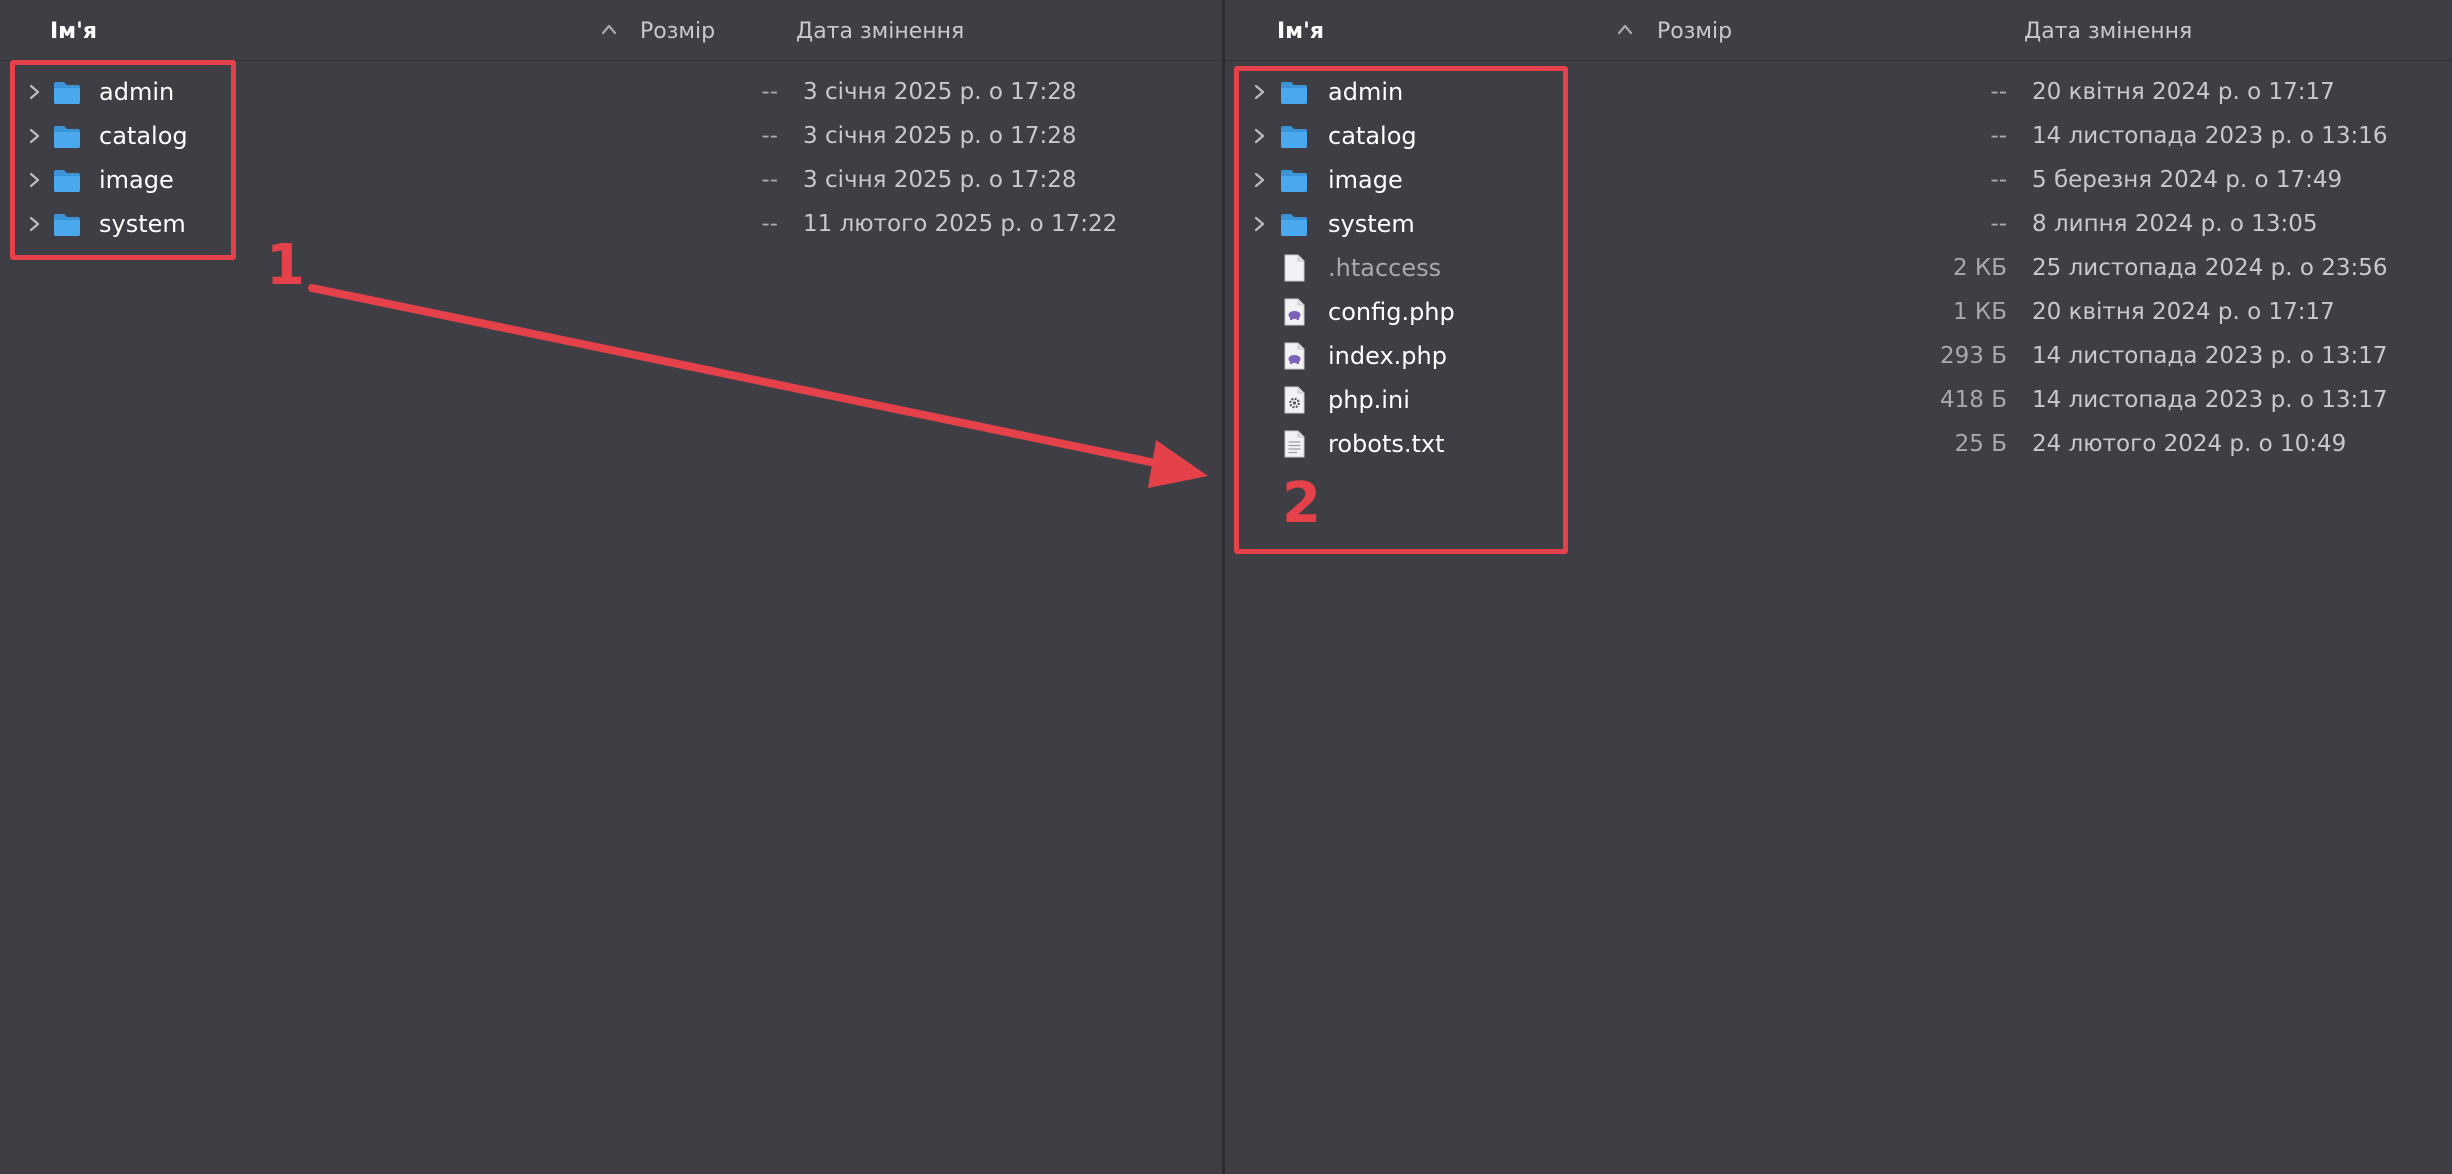  What do you see at coordinates (1294, 444) in the screenshot?
I see `text-file-icon` at bounding box center [1294, 444].